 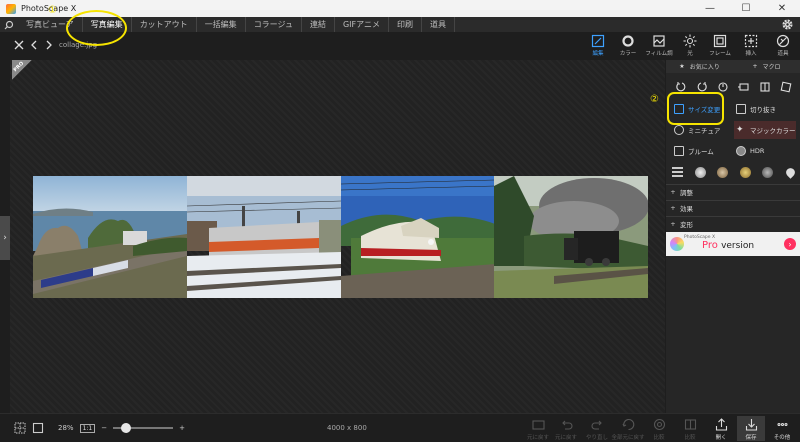 I want to click on banner-pro-text: Pro version, so click(x=728, y=245).